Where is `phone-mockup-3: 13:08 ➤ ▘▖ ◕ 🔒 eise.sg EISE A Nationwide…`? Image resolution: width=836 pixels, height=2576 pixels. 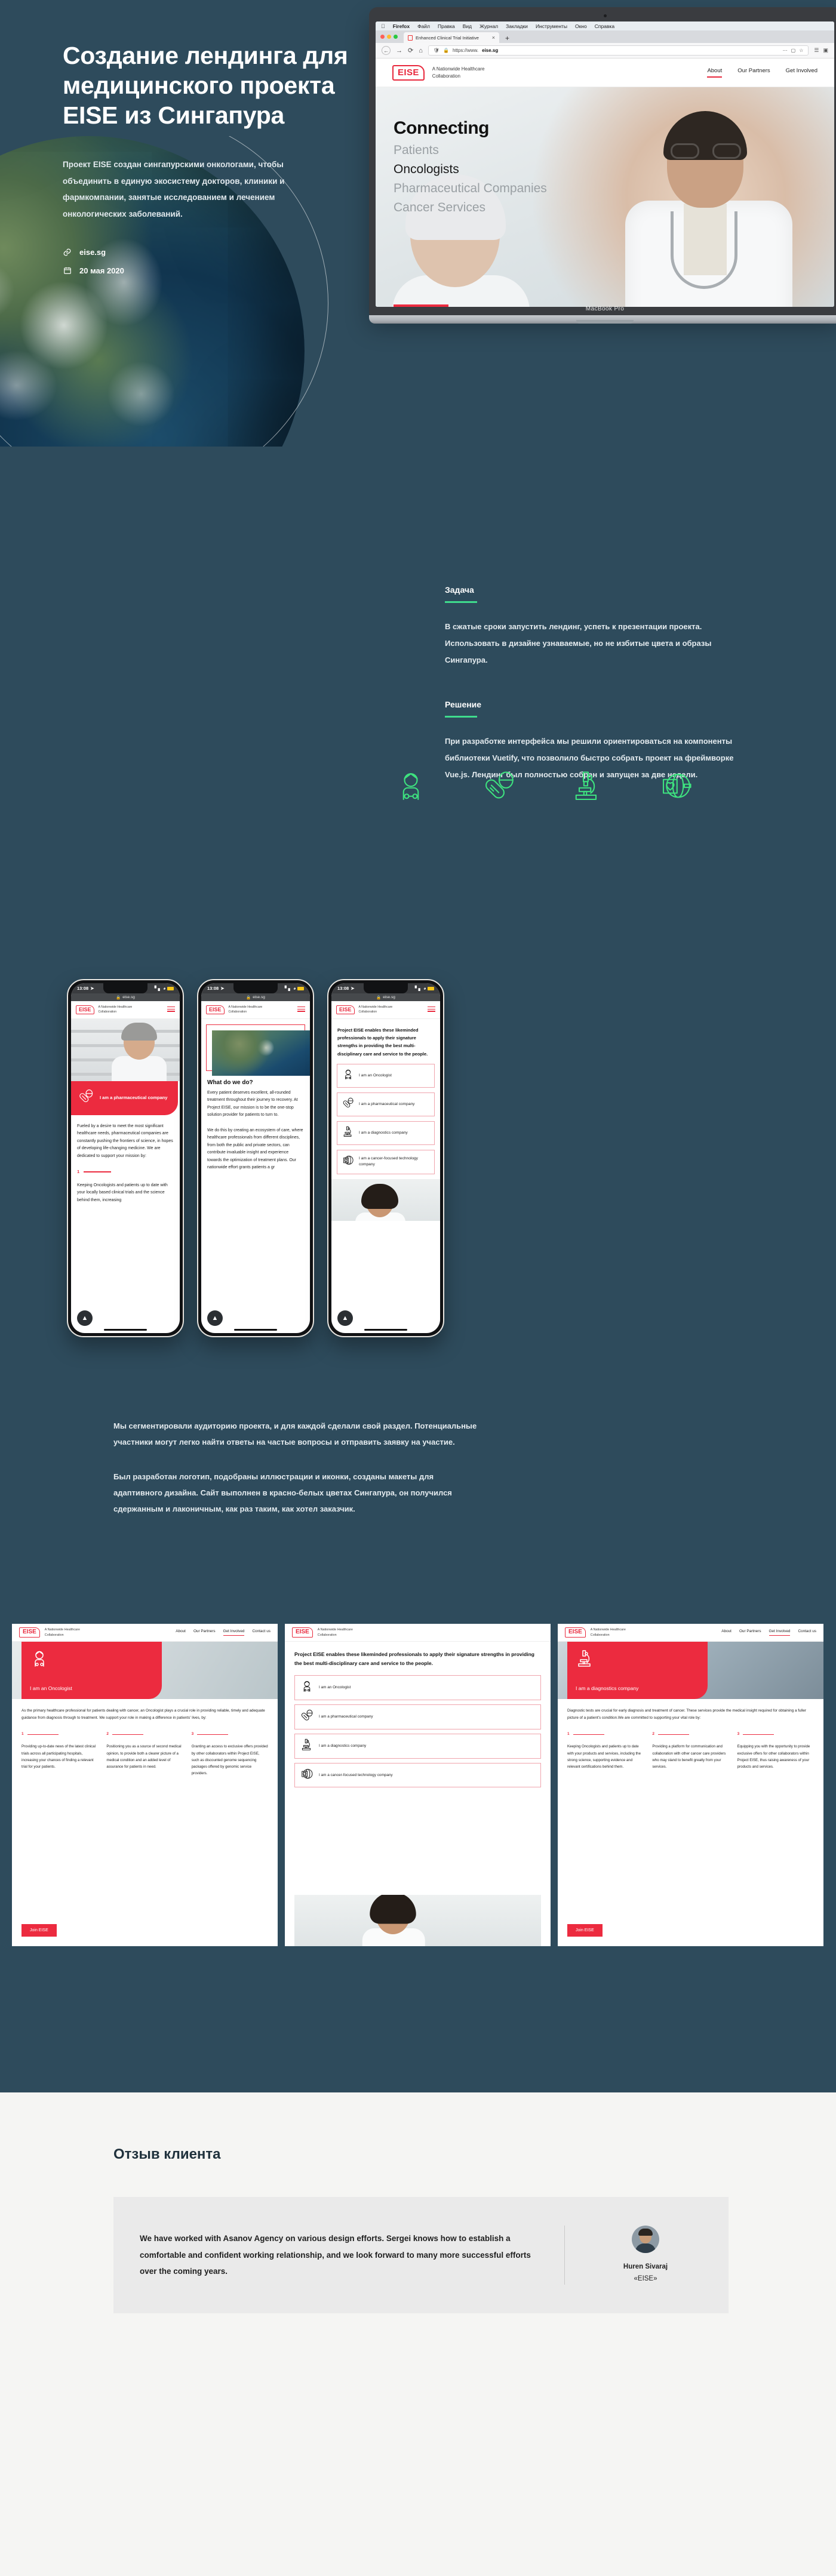
phone-mockup-3: 13:08 ➤ ▘▖ ◕ 🔒 eise.sg EISE A Nationwide… is located at coordinates (386, 1158).